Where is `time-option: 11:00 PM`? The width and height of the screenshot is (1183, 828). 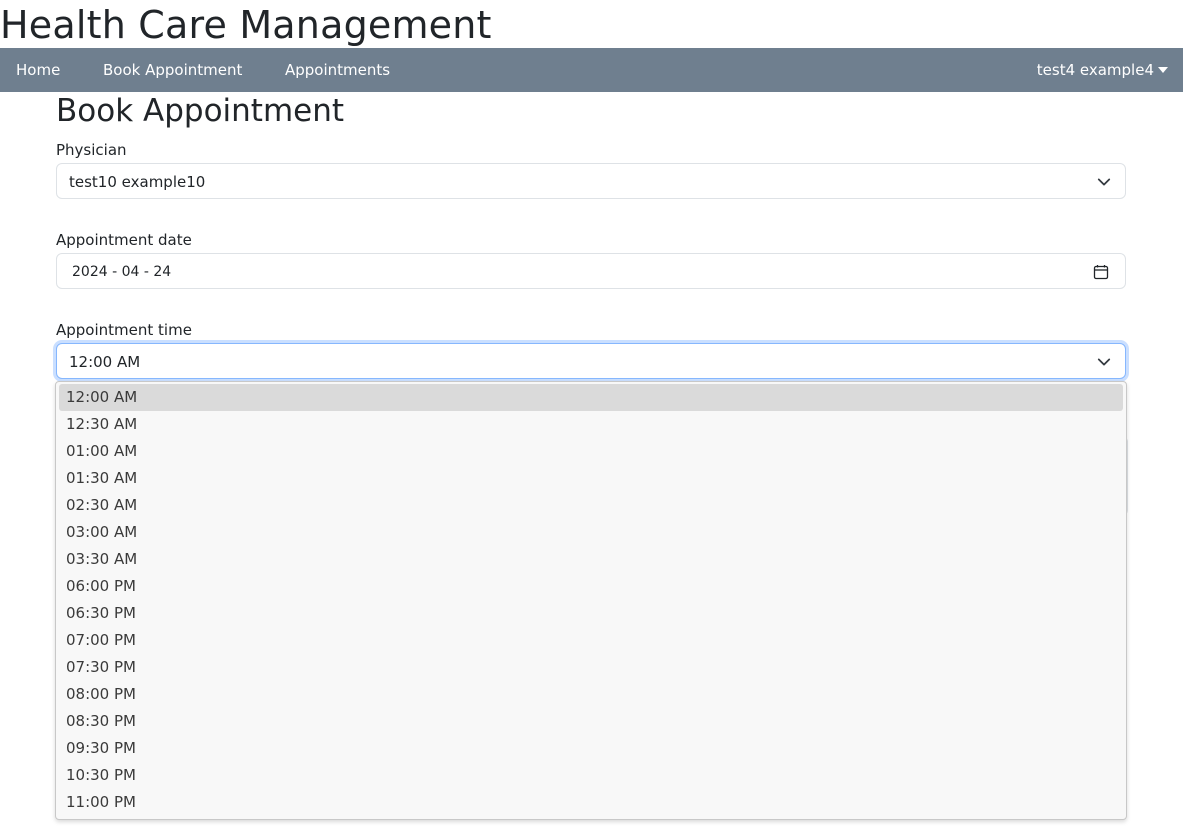 time-option: 11:00 PM is located at coordinates (591, 802).